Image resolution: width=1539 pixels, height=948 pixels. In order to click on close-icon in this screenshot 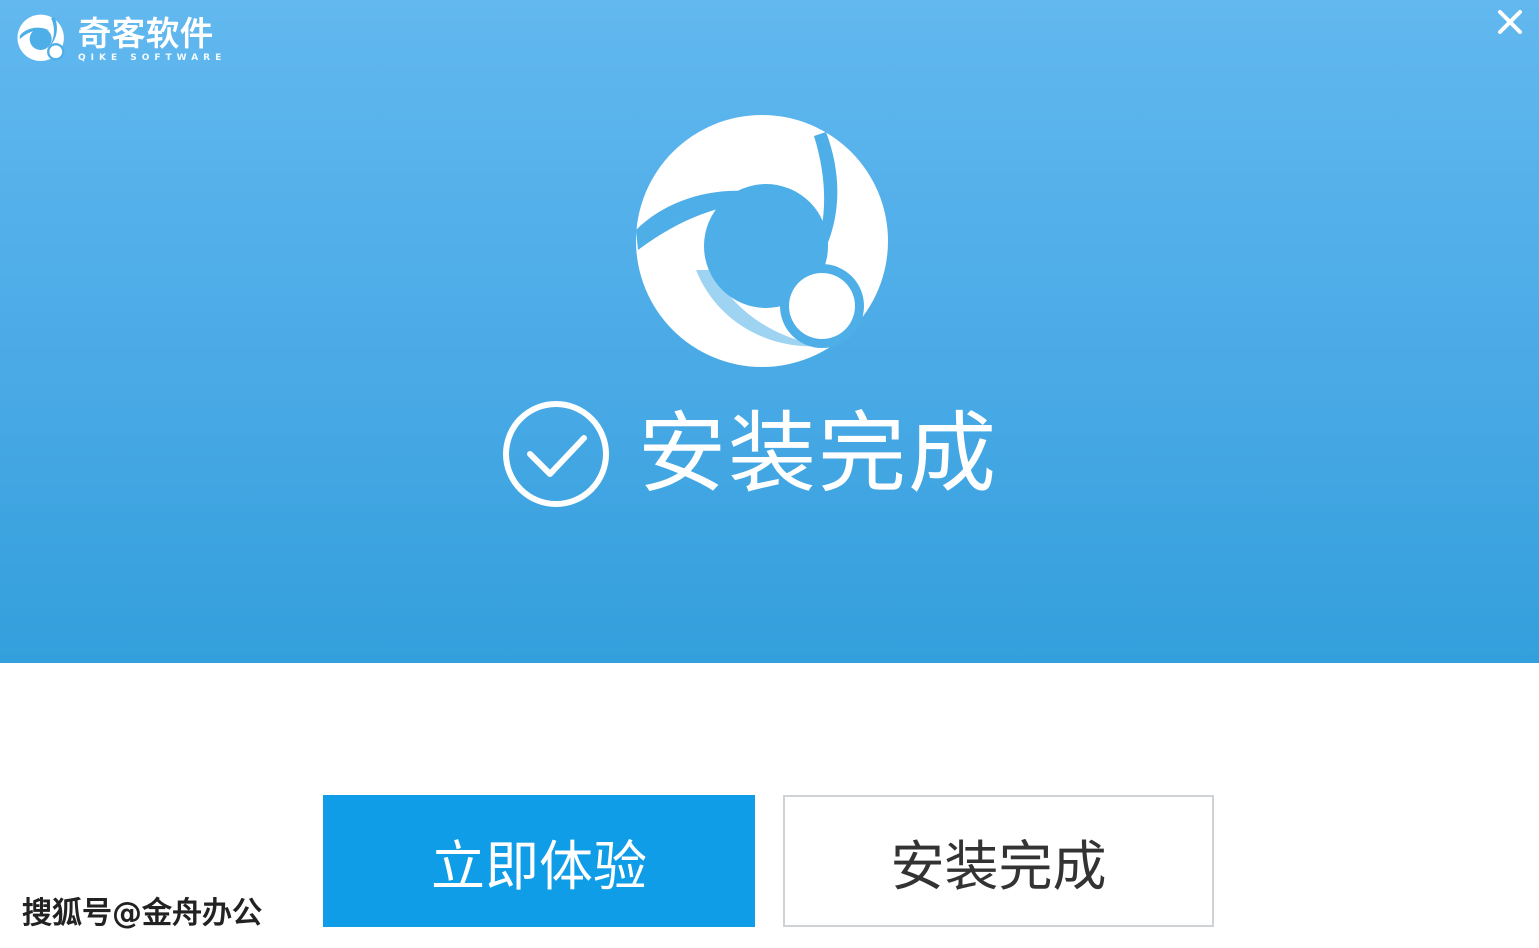, I will do `click(1510, 22)`.